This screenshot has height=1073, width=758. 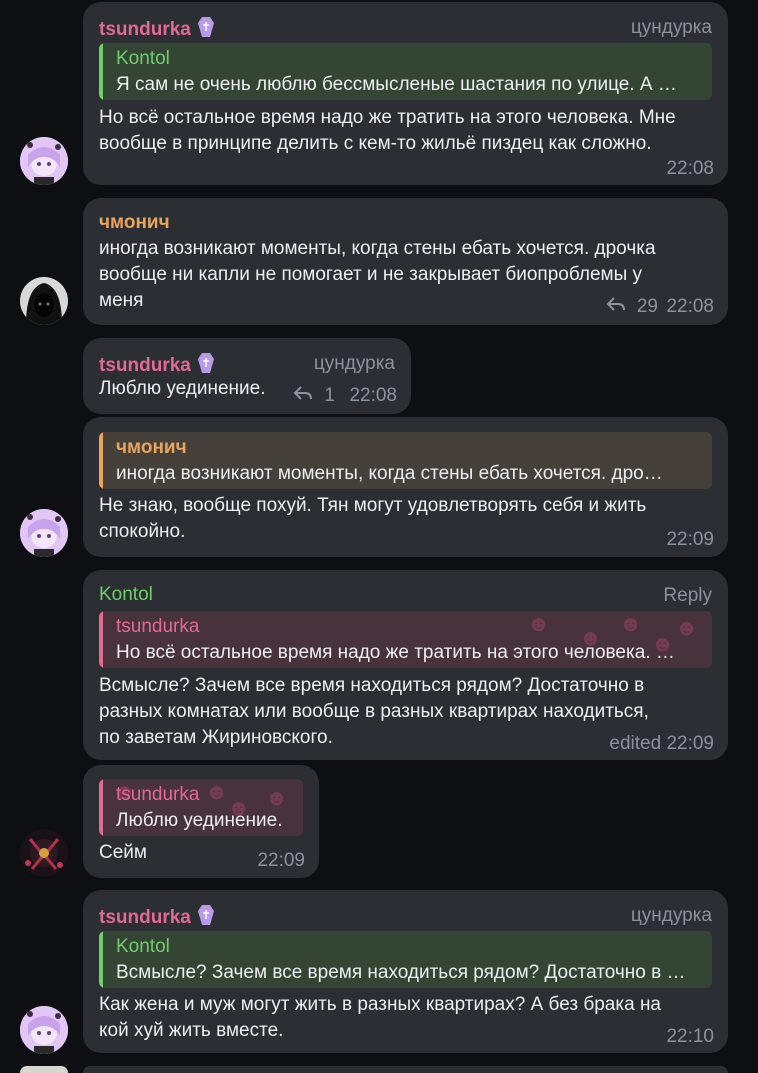 I want to click on message-line: Сейм, so click(x=123, y=852).